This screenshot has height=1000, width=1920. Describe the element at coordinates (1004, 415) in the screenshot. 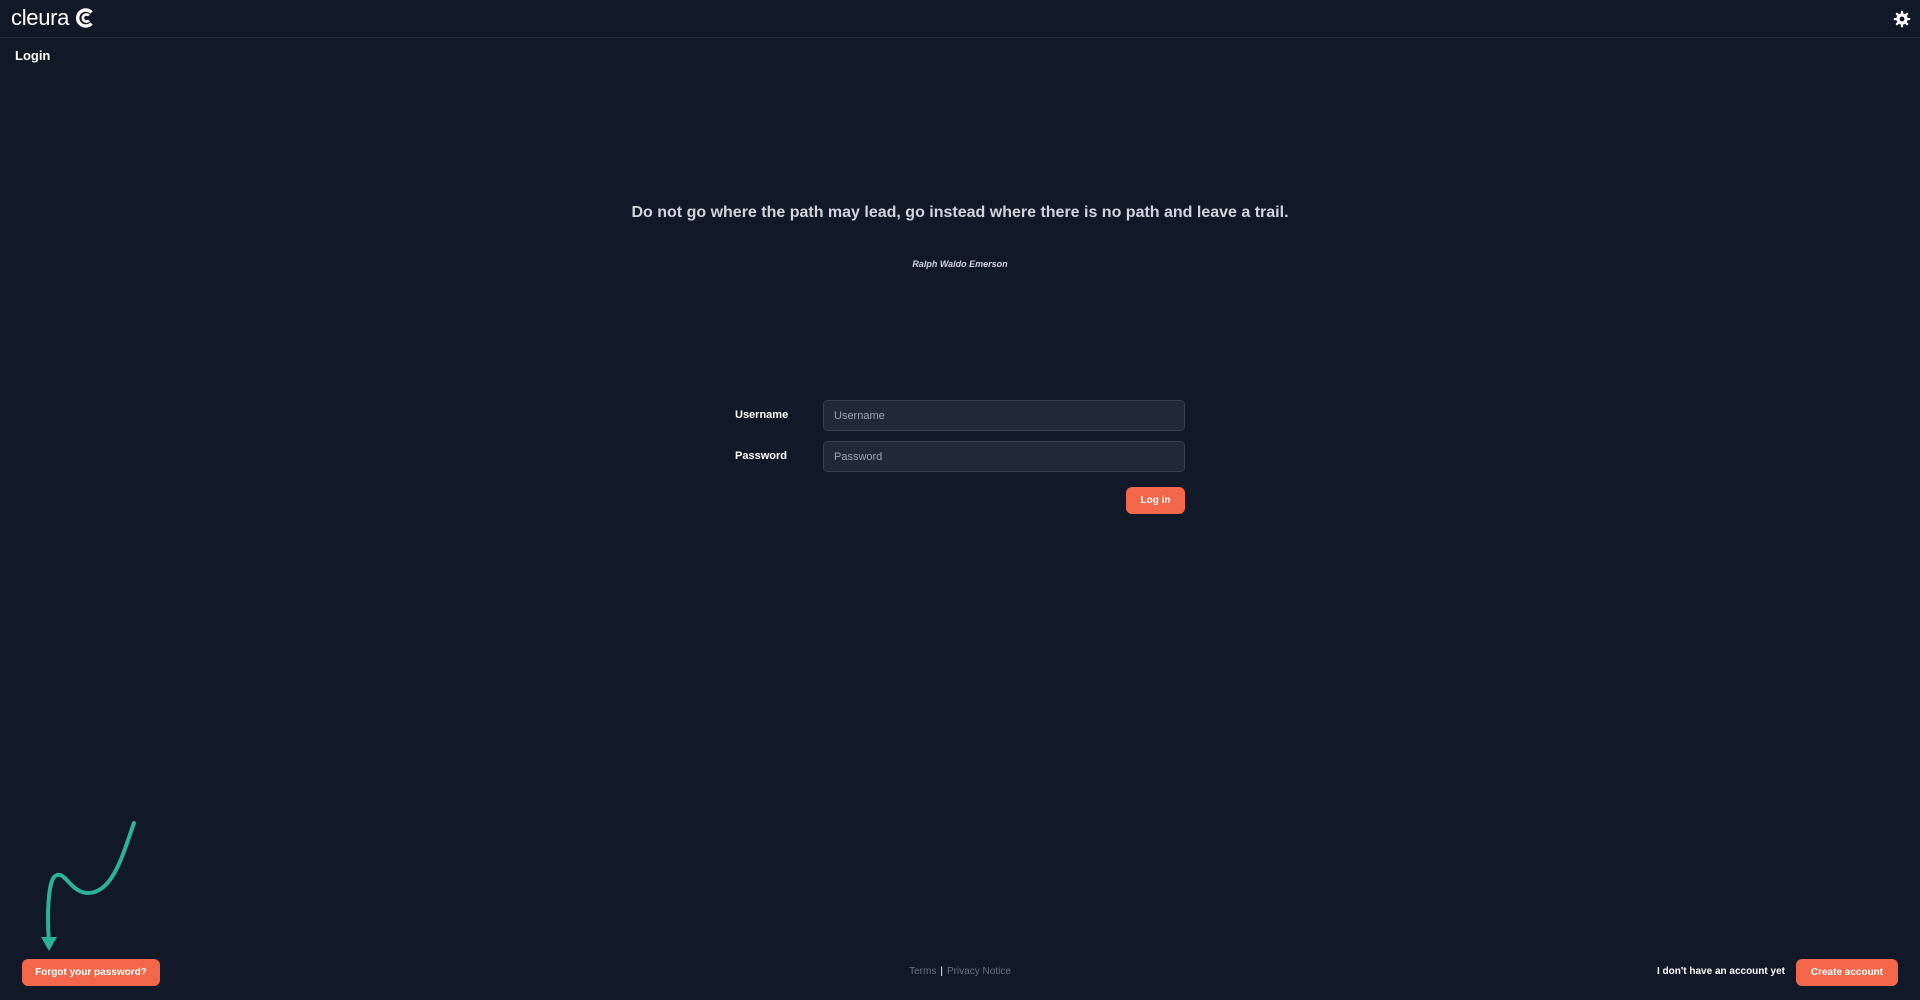

I see `username-input` at that location.